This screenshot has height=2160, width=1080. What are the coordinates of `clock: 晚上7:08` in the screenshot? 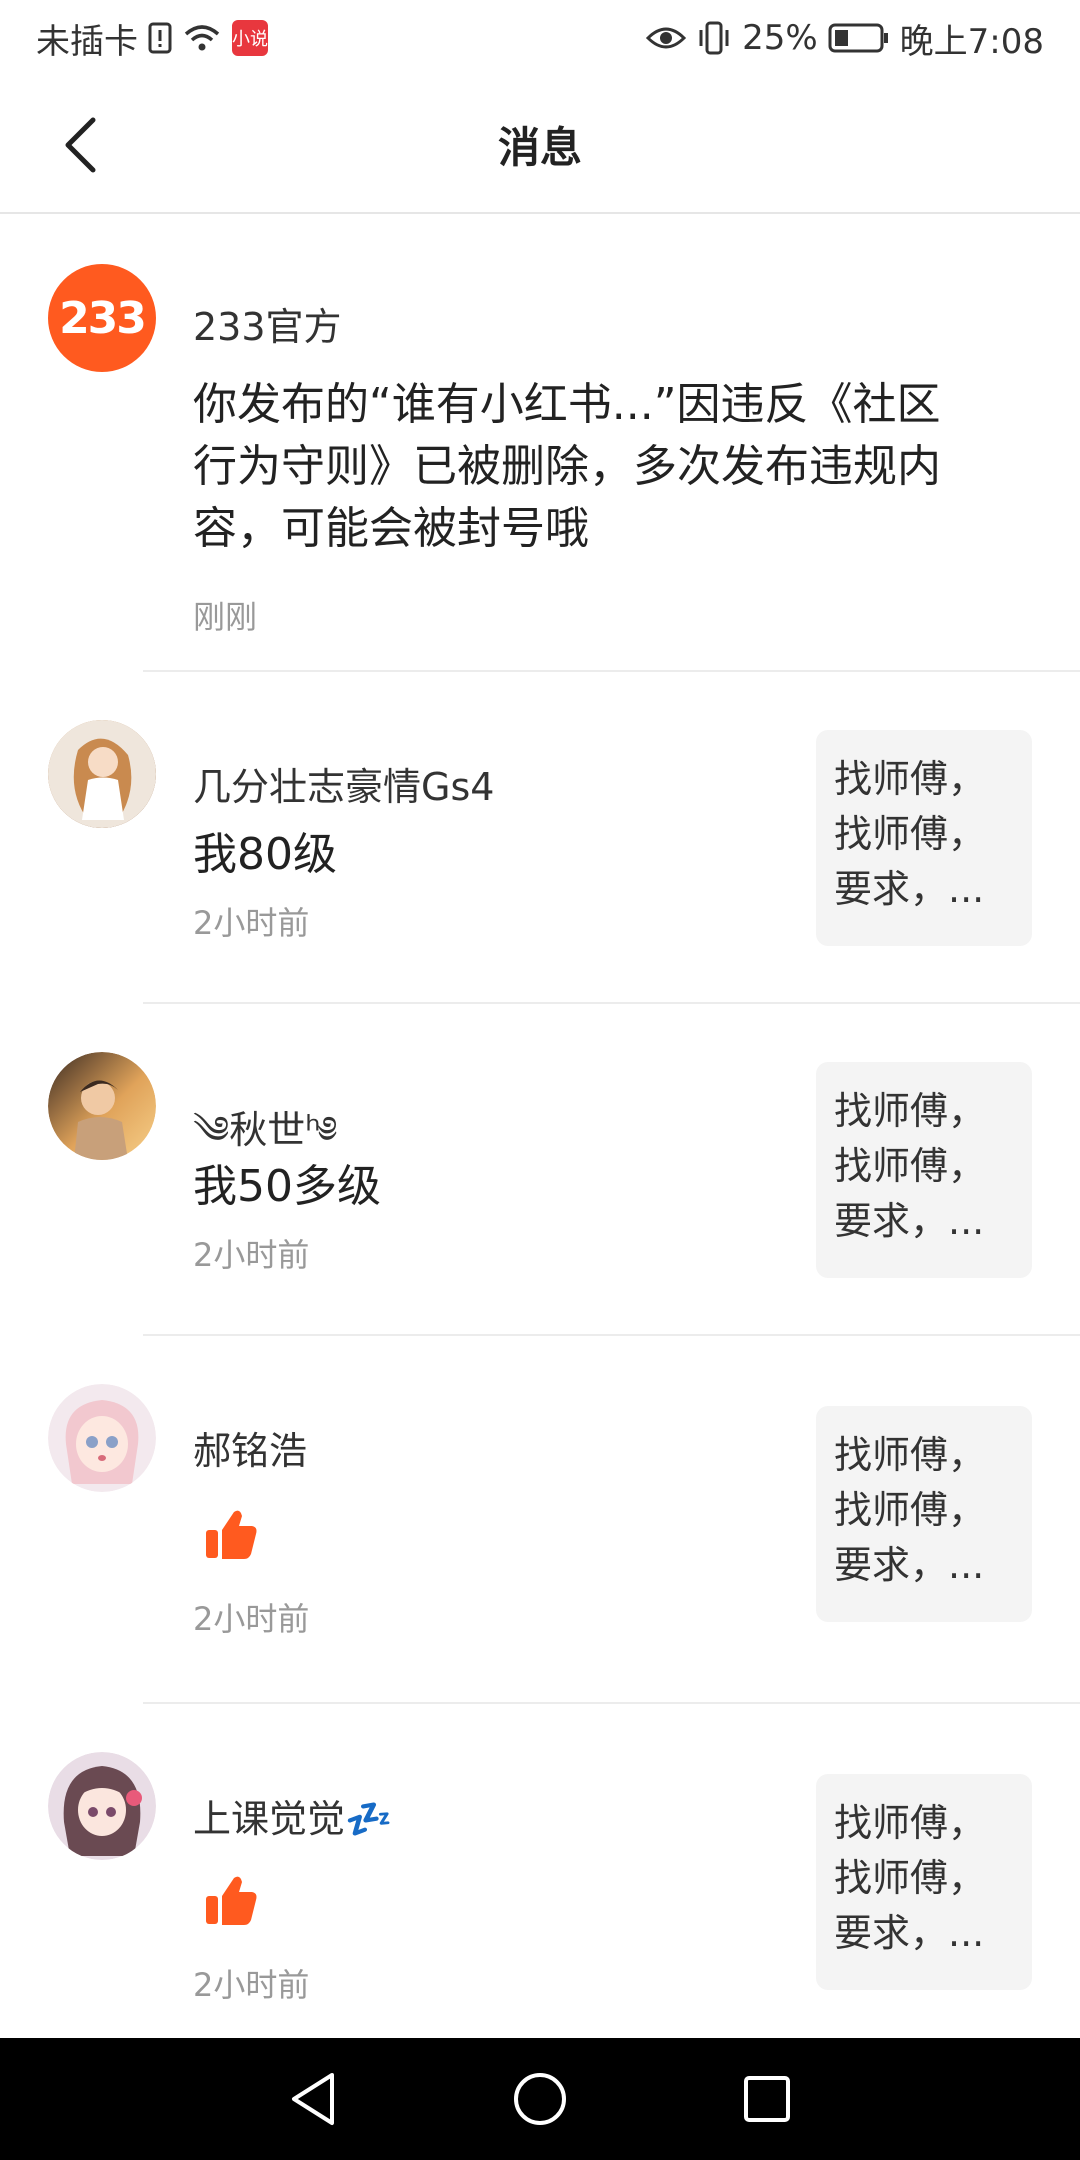 It's located at (971, 41).